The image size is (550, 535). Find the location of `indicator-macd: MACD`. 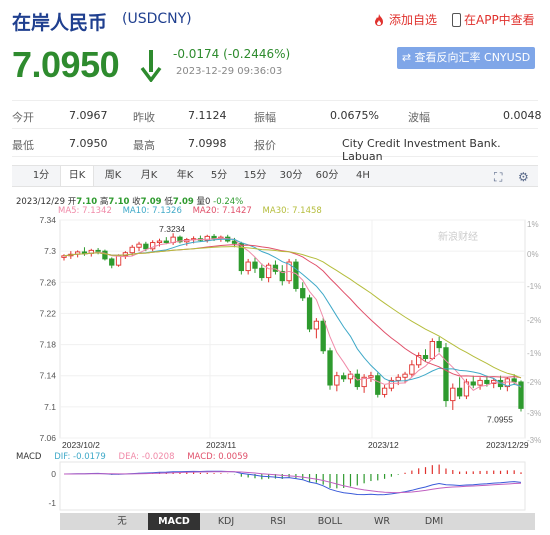

indicator-macd: MACD is located at coordinates (174, 521).